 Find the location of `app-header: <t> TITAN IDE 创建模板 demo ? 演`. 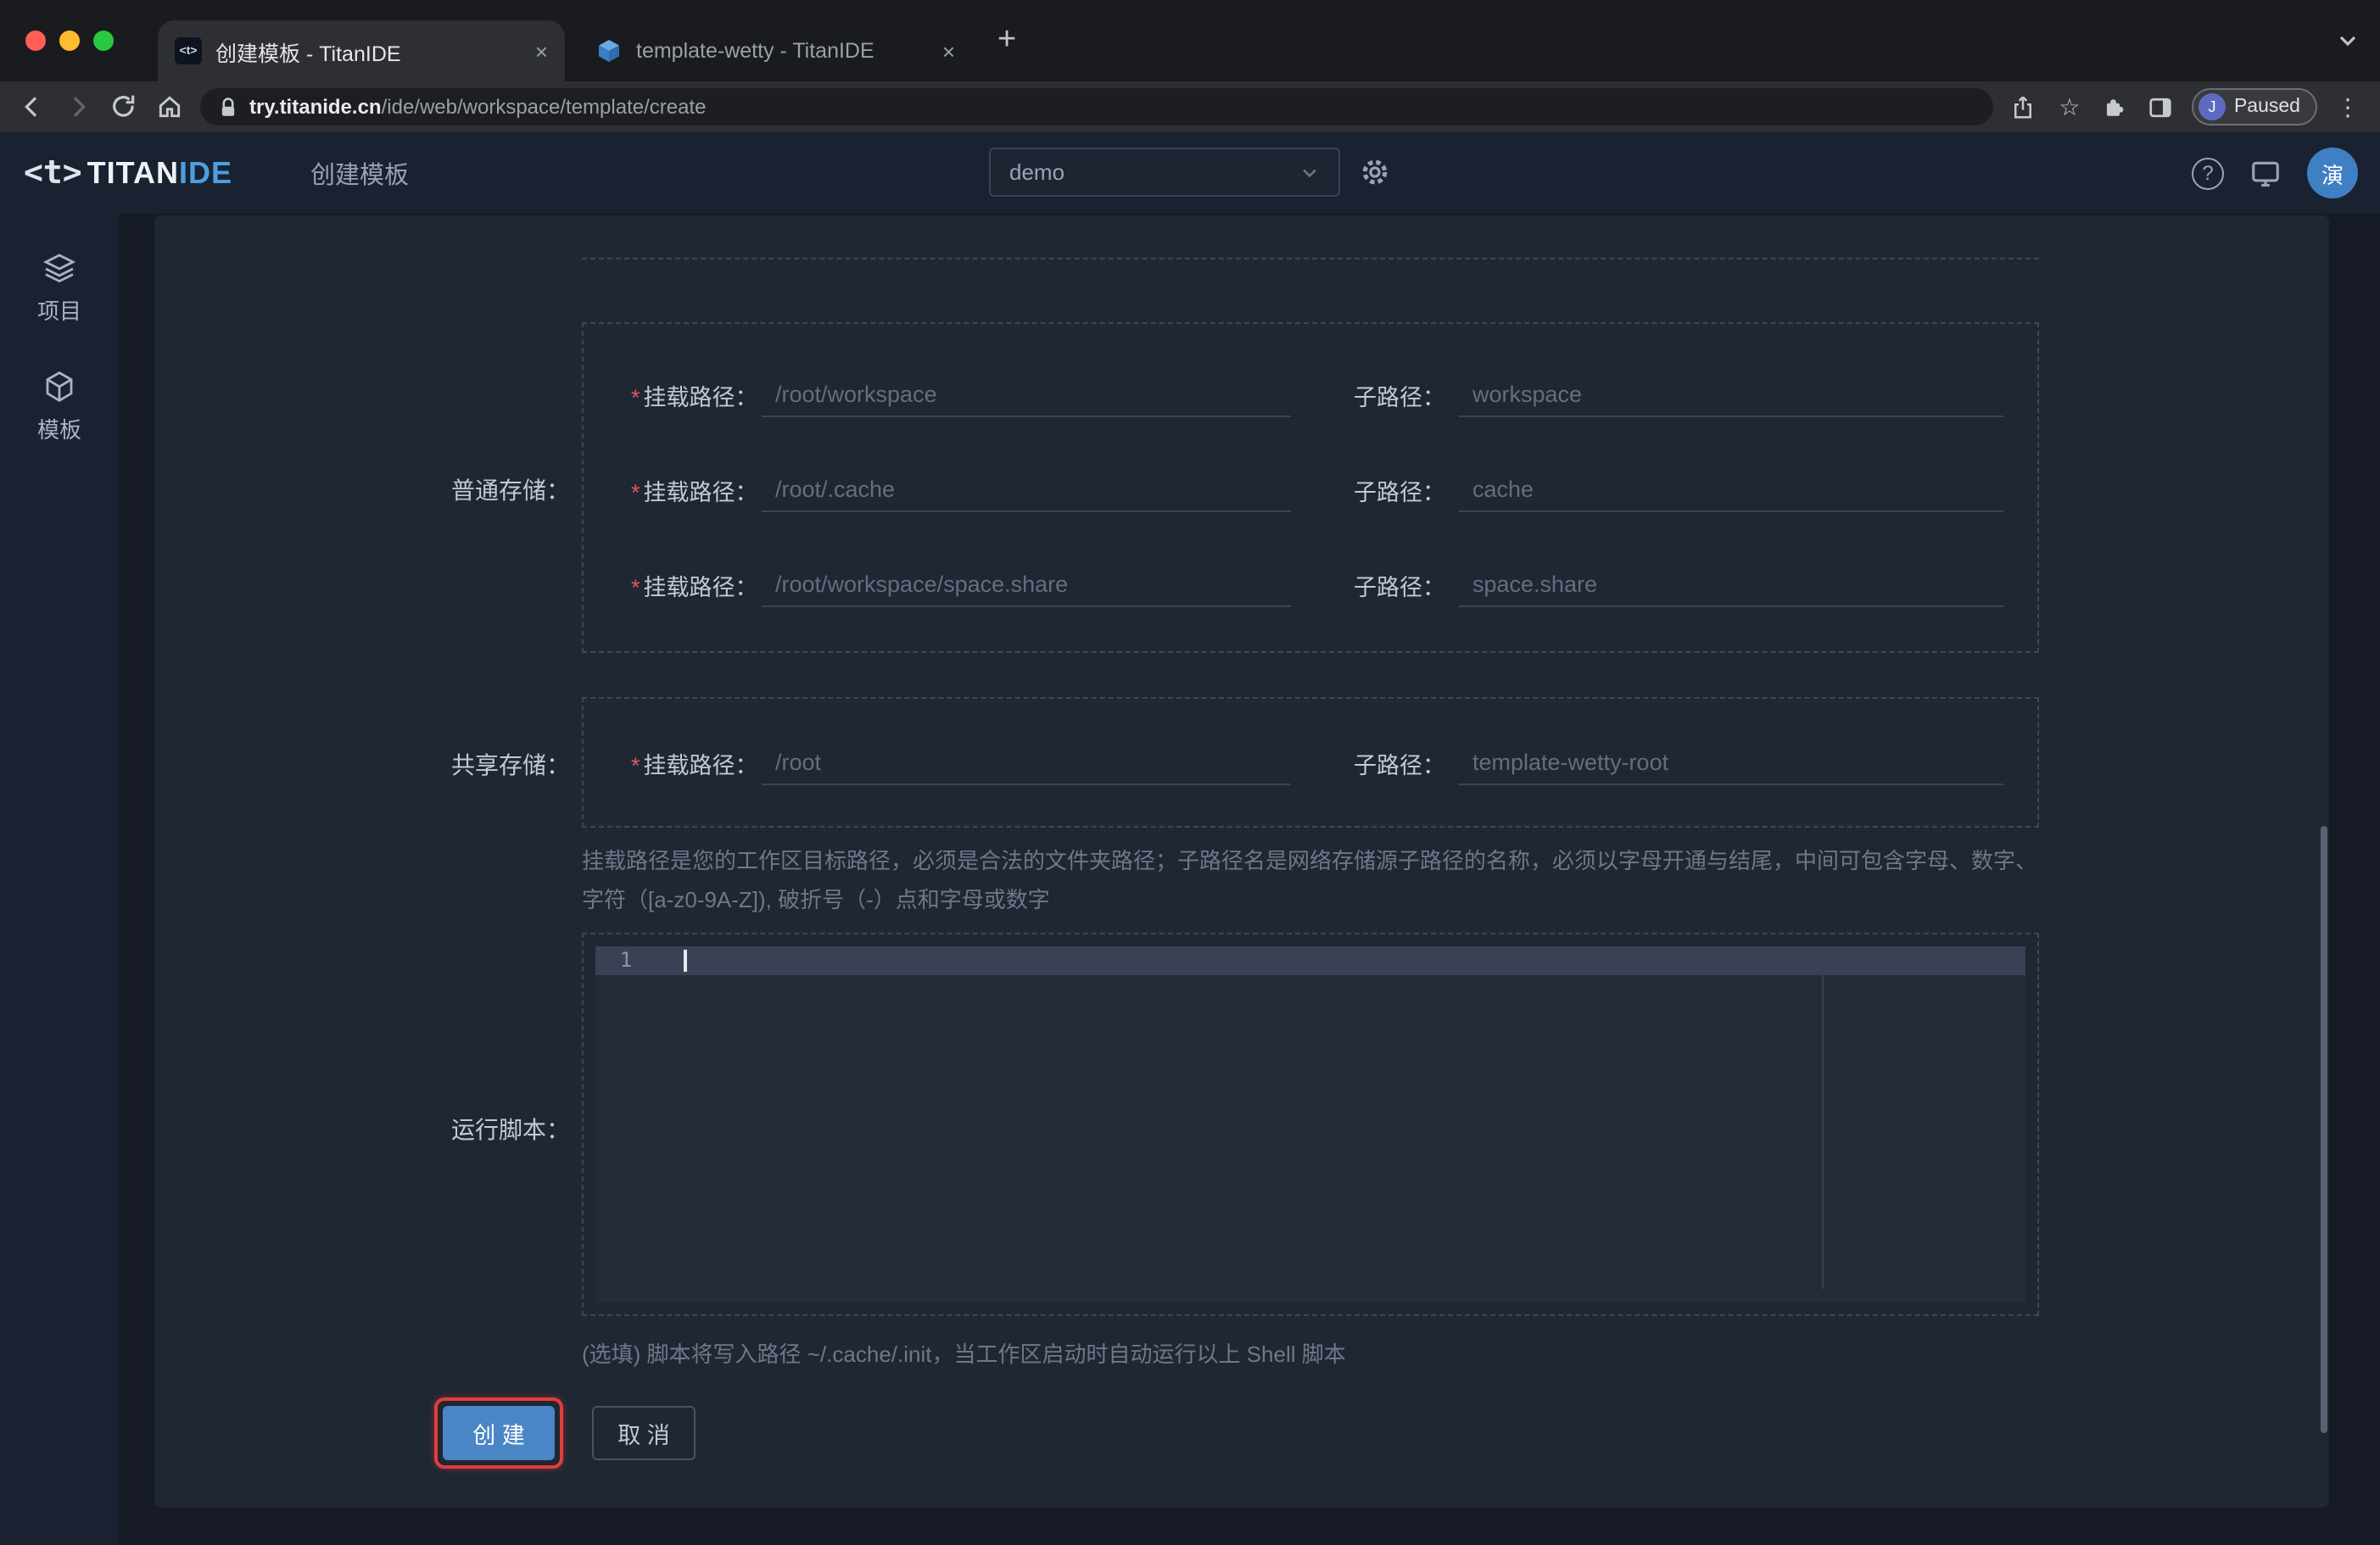

app-header: <t> TITAN IDE 创建模板 demo ? 演 is located at coordinates (1190, 173).